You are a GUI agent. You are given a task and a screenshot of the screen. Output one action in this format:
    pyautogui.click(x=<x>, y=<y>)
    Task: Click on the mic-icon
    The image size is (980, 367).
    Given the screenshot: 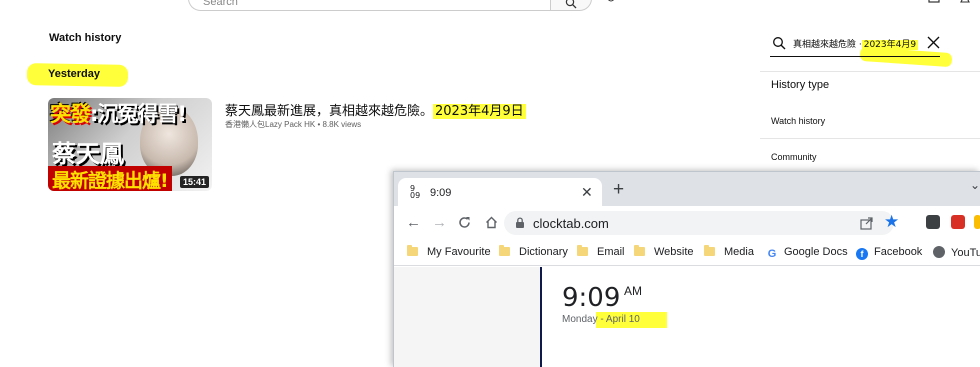 What is the action you would take?
    pyautogui.click(x=611, y=2)
    